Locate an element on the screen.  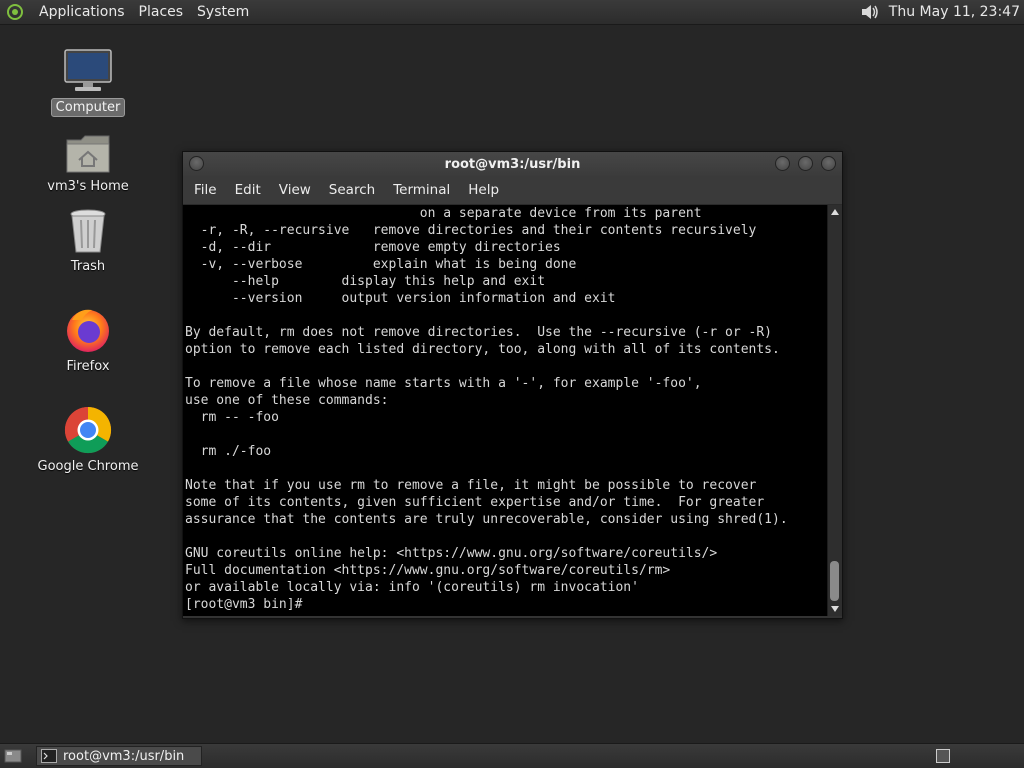
scroll-up-arrow-icon is located at coordinates (835, 212).